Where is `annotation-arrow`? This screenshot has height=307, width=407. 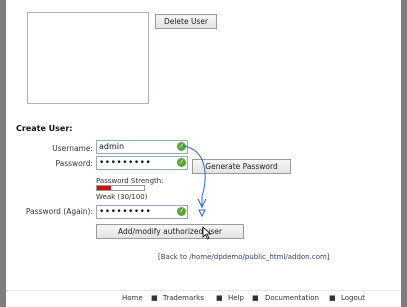
annotation-arrow is located at coordinates (194, 181).